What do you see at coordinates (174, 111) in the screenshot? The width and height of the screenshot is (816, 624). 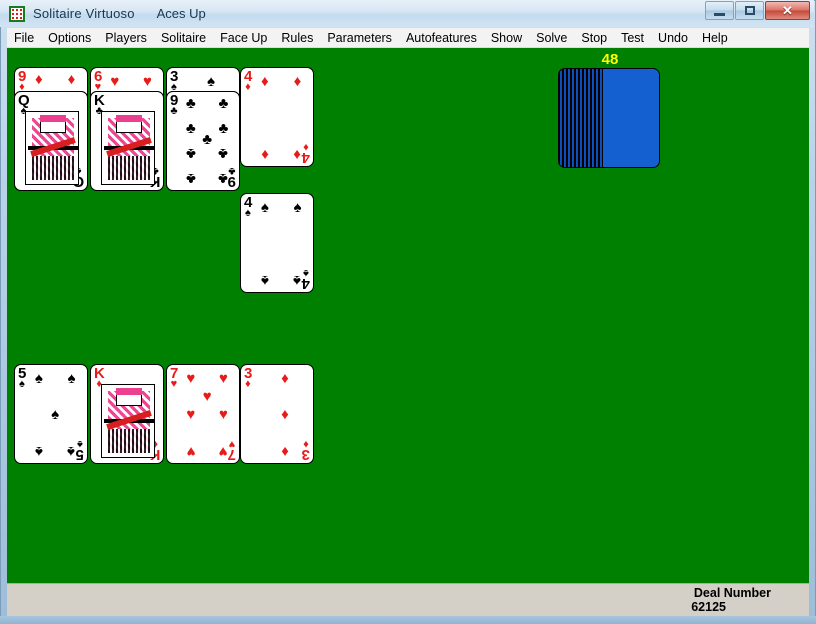 I see `card-suit-icon: ♣` at bounding box center [174, 111].